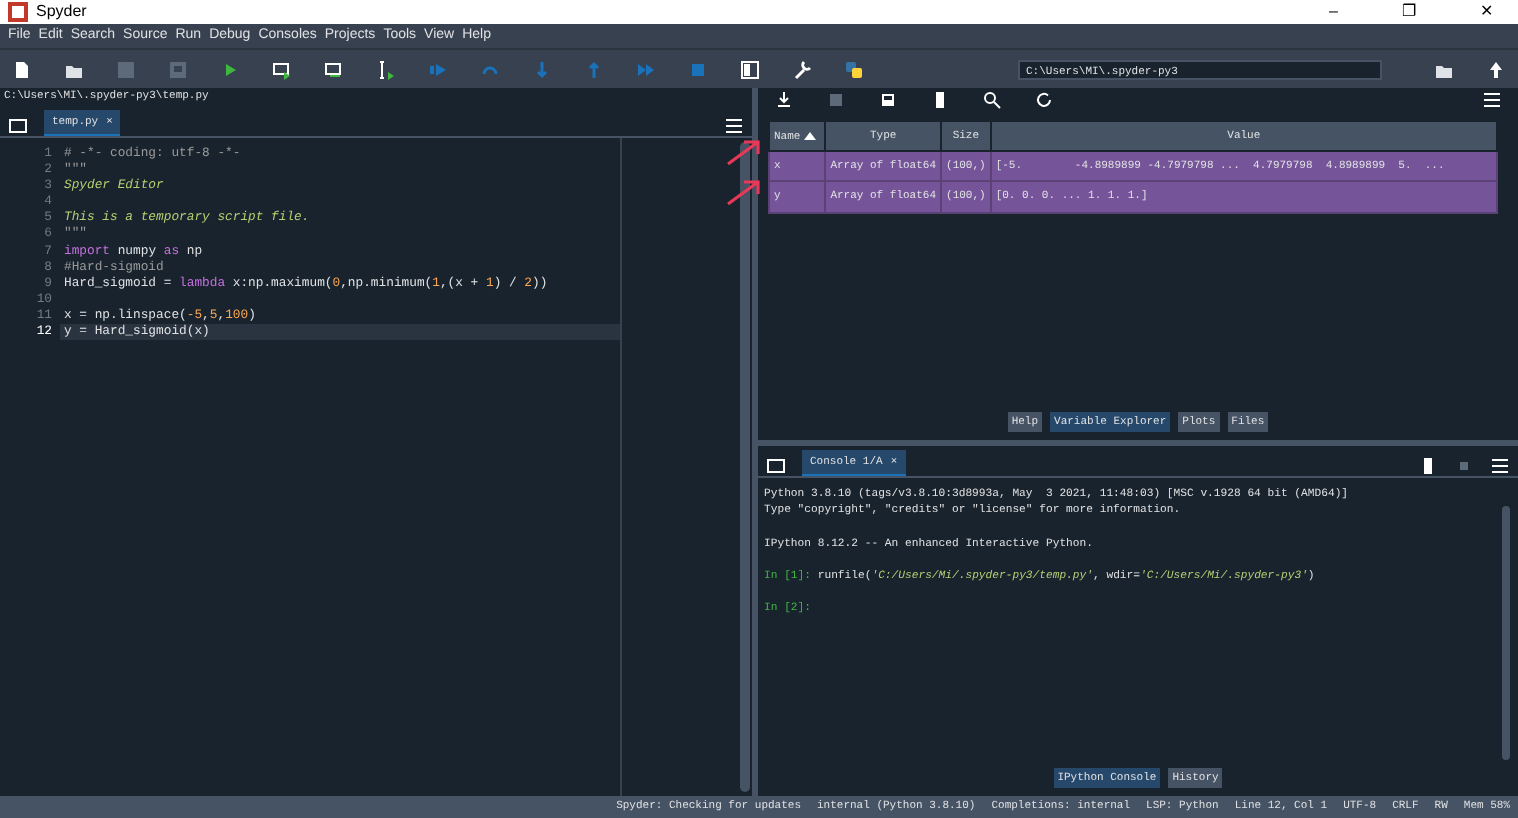  Describe the element at coordinates (1409, 12) in the screenshot. I see `maximize-button: ❐` at that location.